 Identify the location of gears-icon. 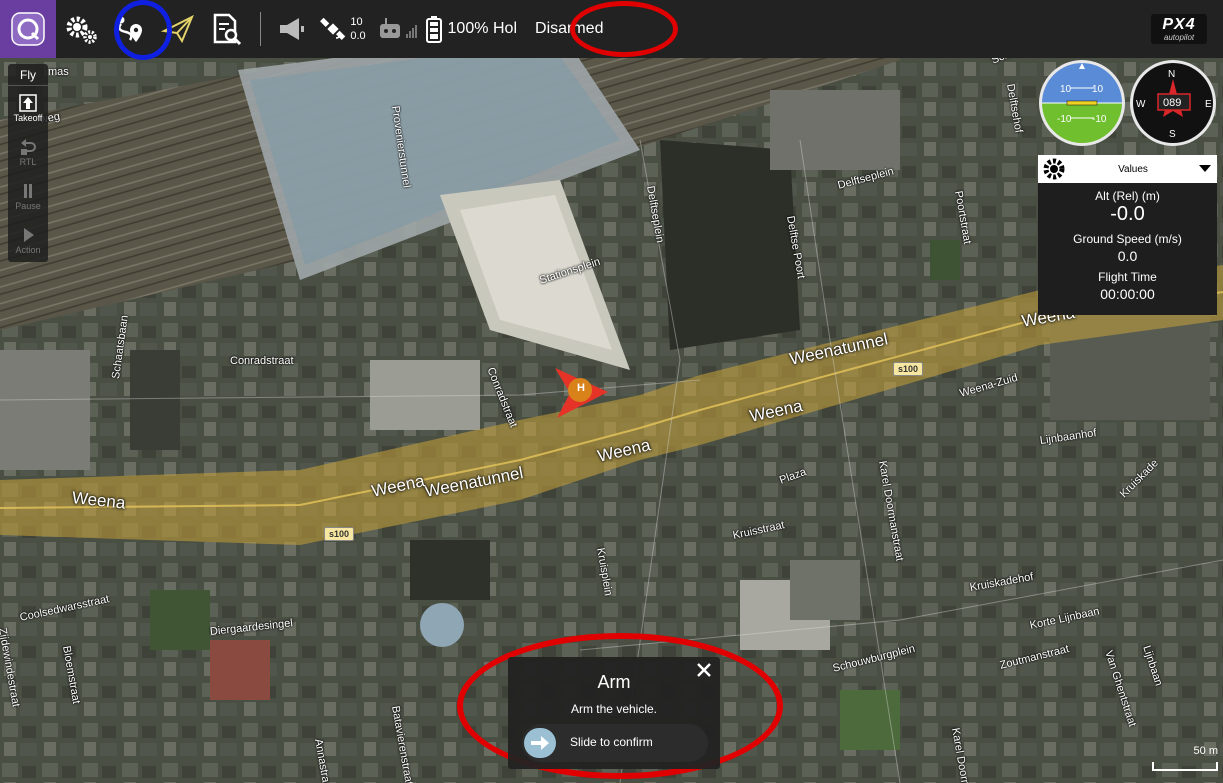
(81, 30).